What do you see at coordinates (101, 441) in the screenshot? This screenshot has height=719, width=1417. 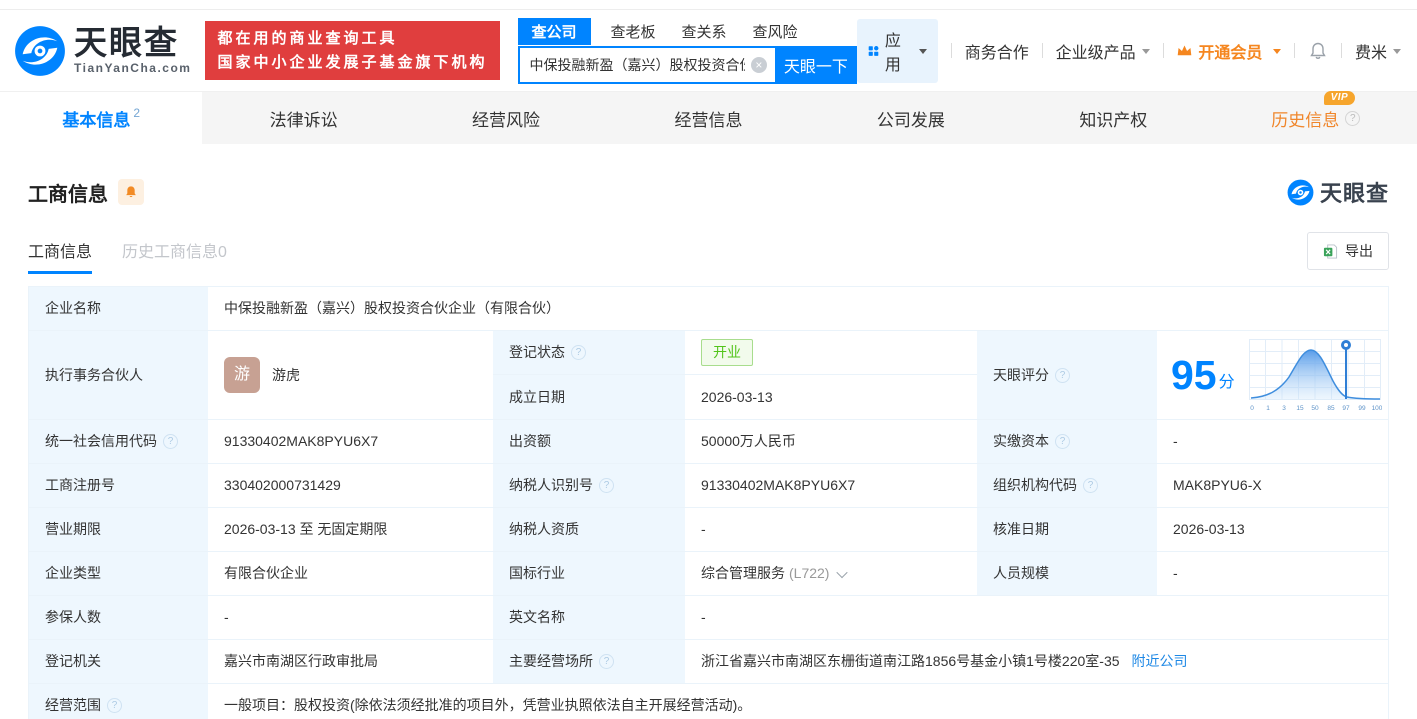 I see `credit-code-label: 统一社会信用代码` at bounding box center [101, 441].